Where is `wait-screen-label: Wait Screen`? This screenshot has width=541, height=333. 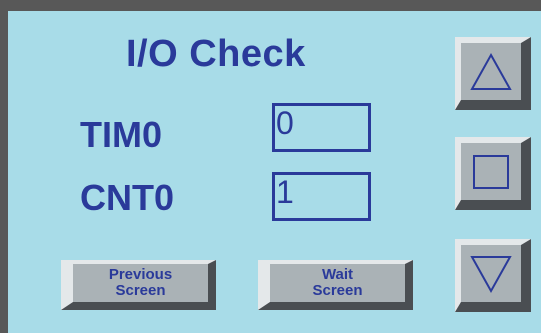
wait-screen-label: Wait Screen is located at coordinates (338, 283).